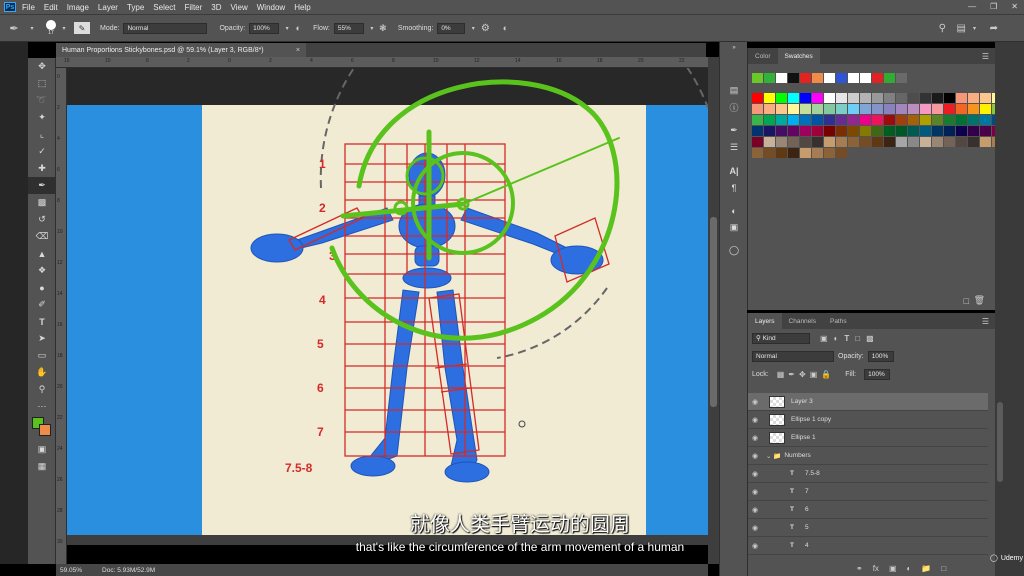 This screenshot has width=1024, height=576. What do you see at coordinates (979, 300) in the screenshot?
I see `trash-icon: 🗑` at bounding box center [979, 300].